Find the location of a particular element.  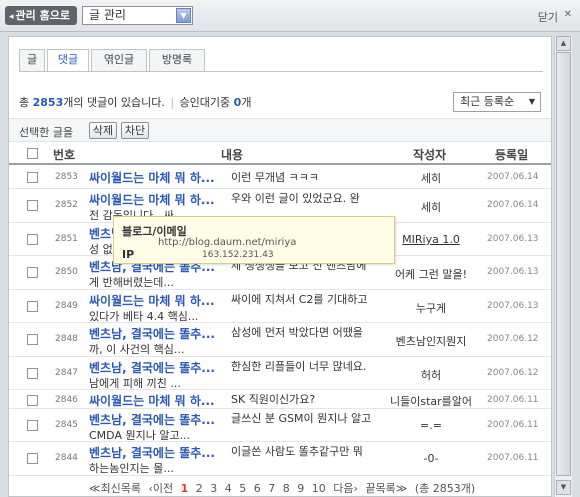

sort-select-value: 최근 등록순 is located at coordinates (487, 101).